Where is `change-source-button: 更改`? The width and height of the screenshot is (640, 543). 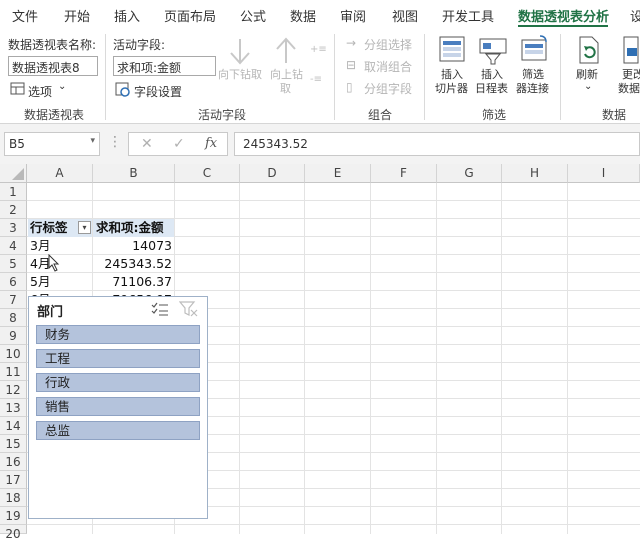
change-source-button: 更改 is located at coordinates (631, 75).